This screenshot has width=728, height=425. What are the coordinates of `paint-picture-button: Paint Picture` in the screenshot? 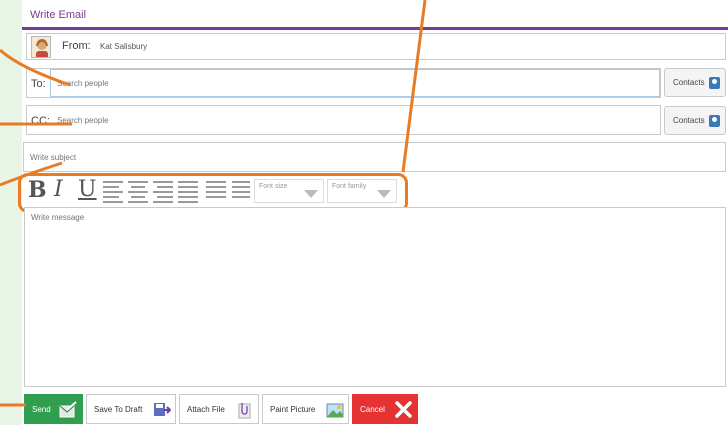 It's located at (305, 409).